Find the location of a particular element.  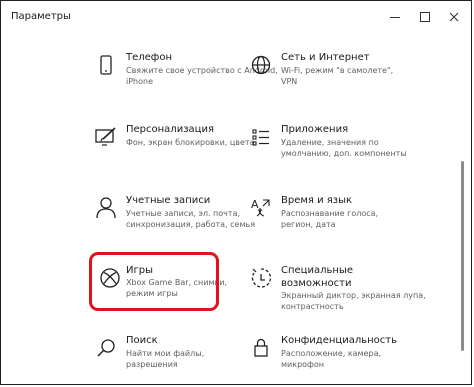

window-title: Параметры is located at coordinates (41, 16).